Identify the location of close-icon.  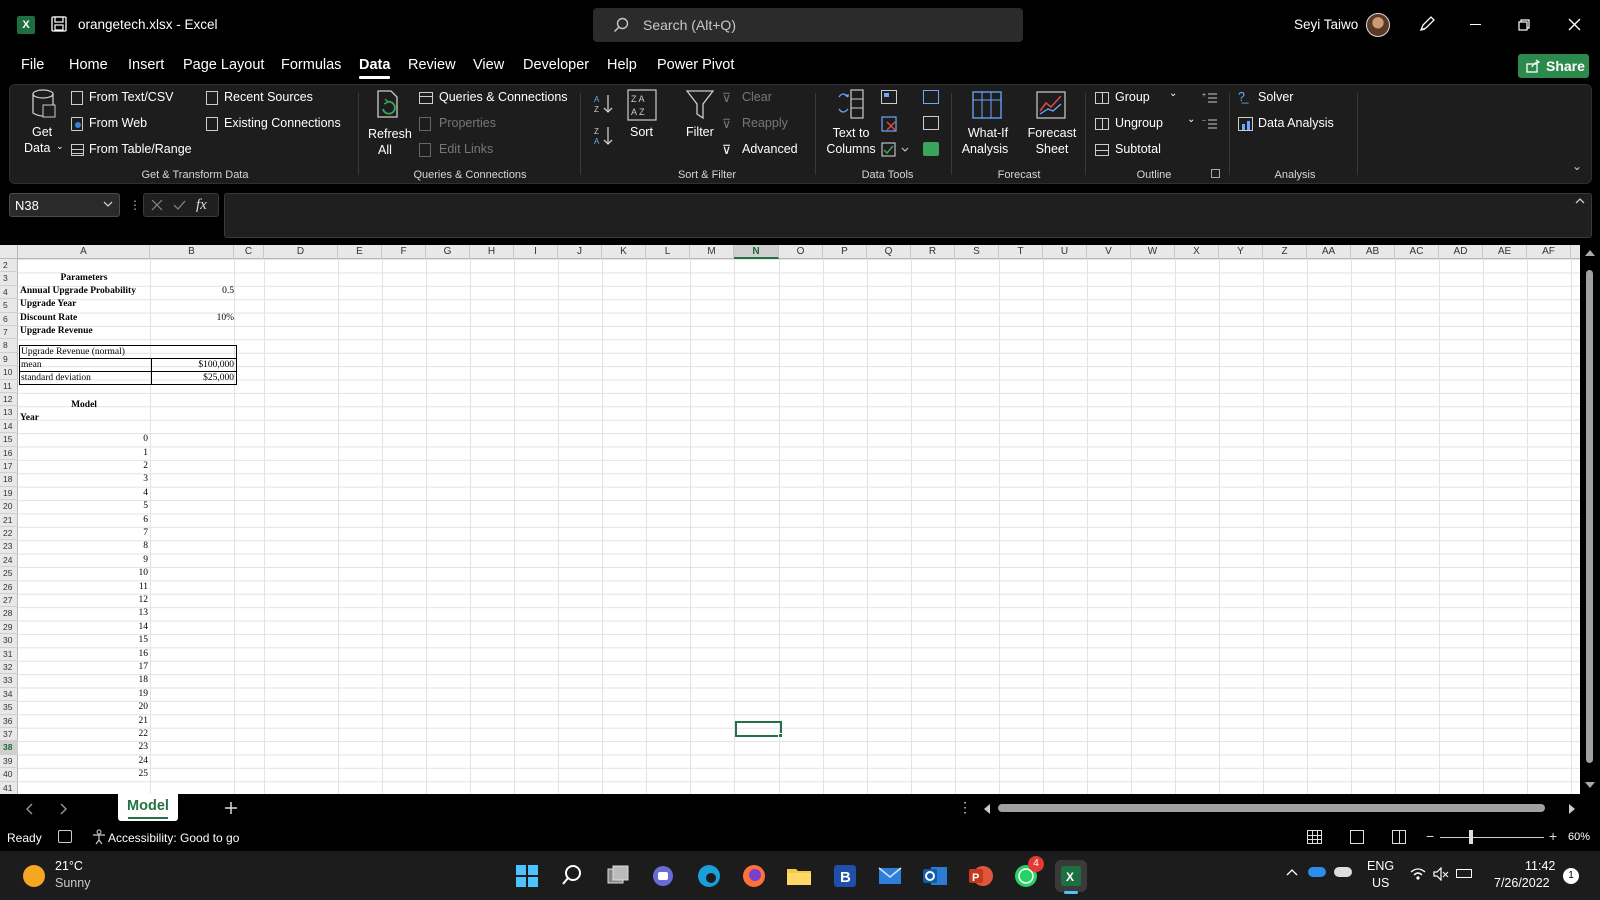
(1574, 24).